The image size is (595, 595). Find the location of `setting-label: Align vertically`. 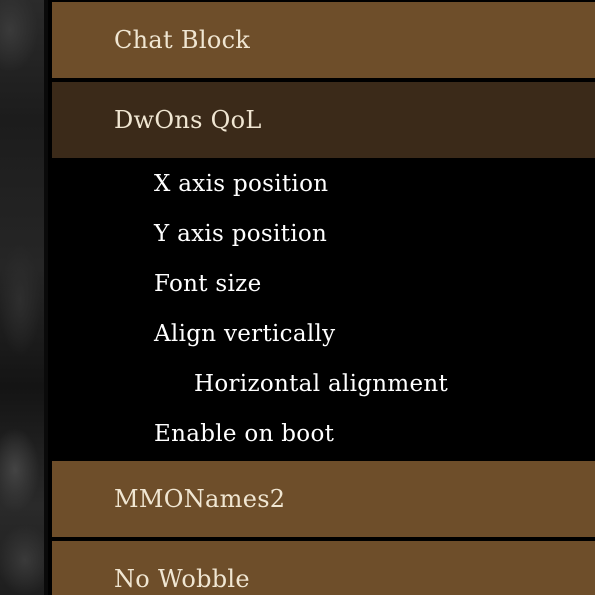

setting-label: Align vertically is located at coordinates (245, 334).